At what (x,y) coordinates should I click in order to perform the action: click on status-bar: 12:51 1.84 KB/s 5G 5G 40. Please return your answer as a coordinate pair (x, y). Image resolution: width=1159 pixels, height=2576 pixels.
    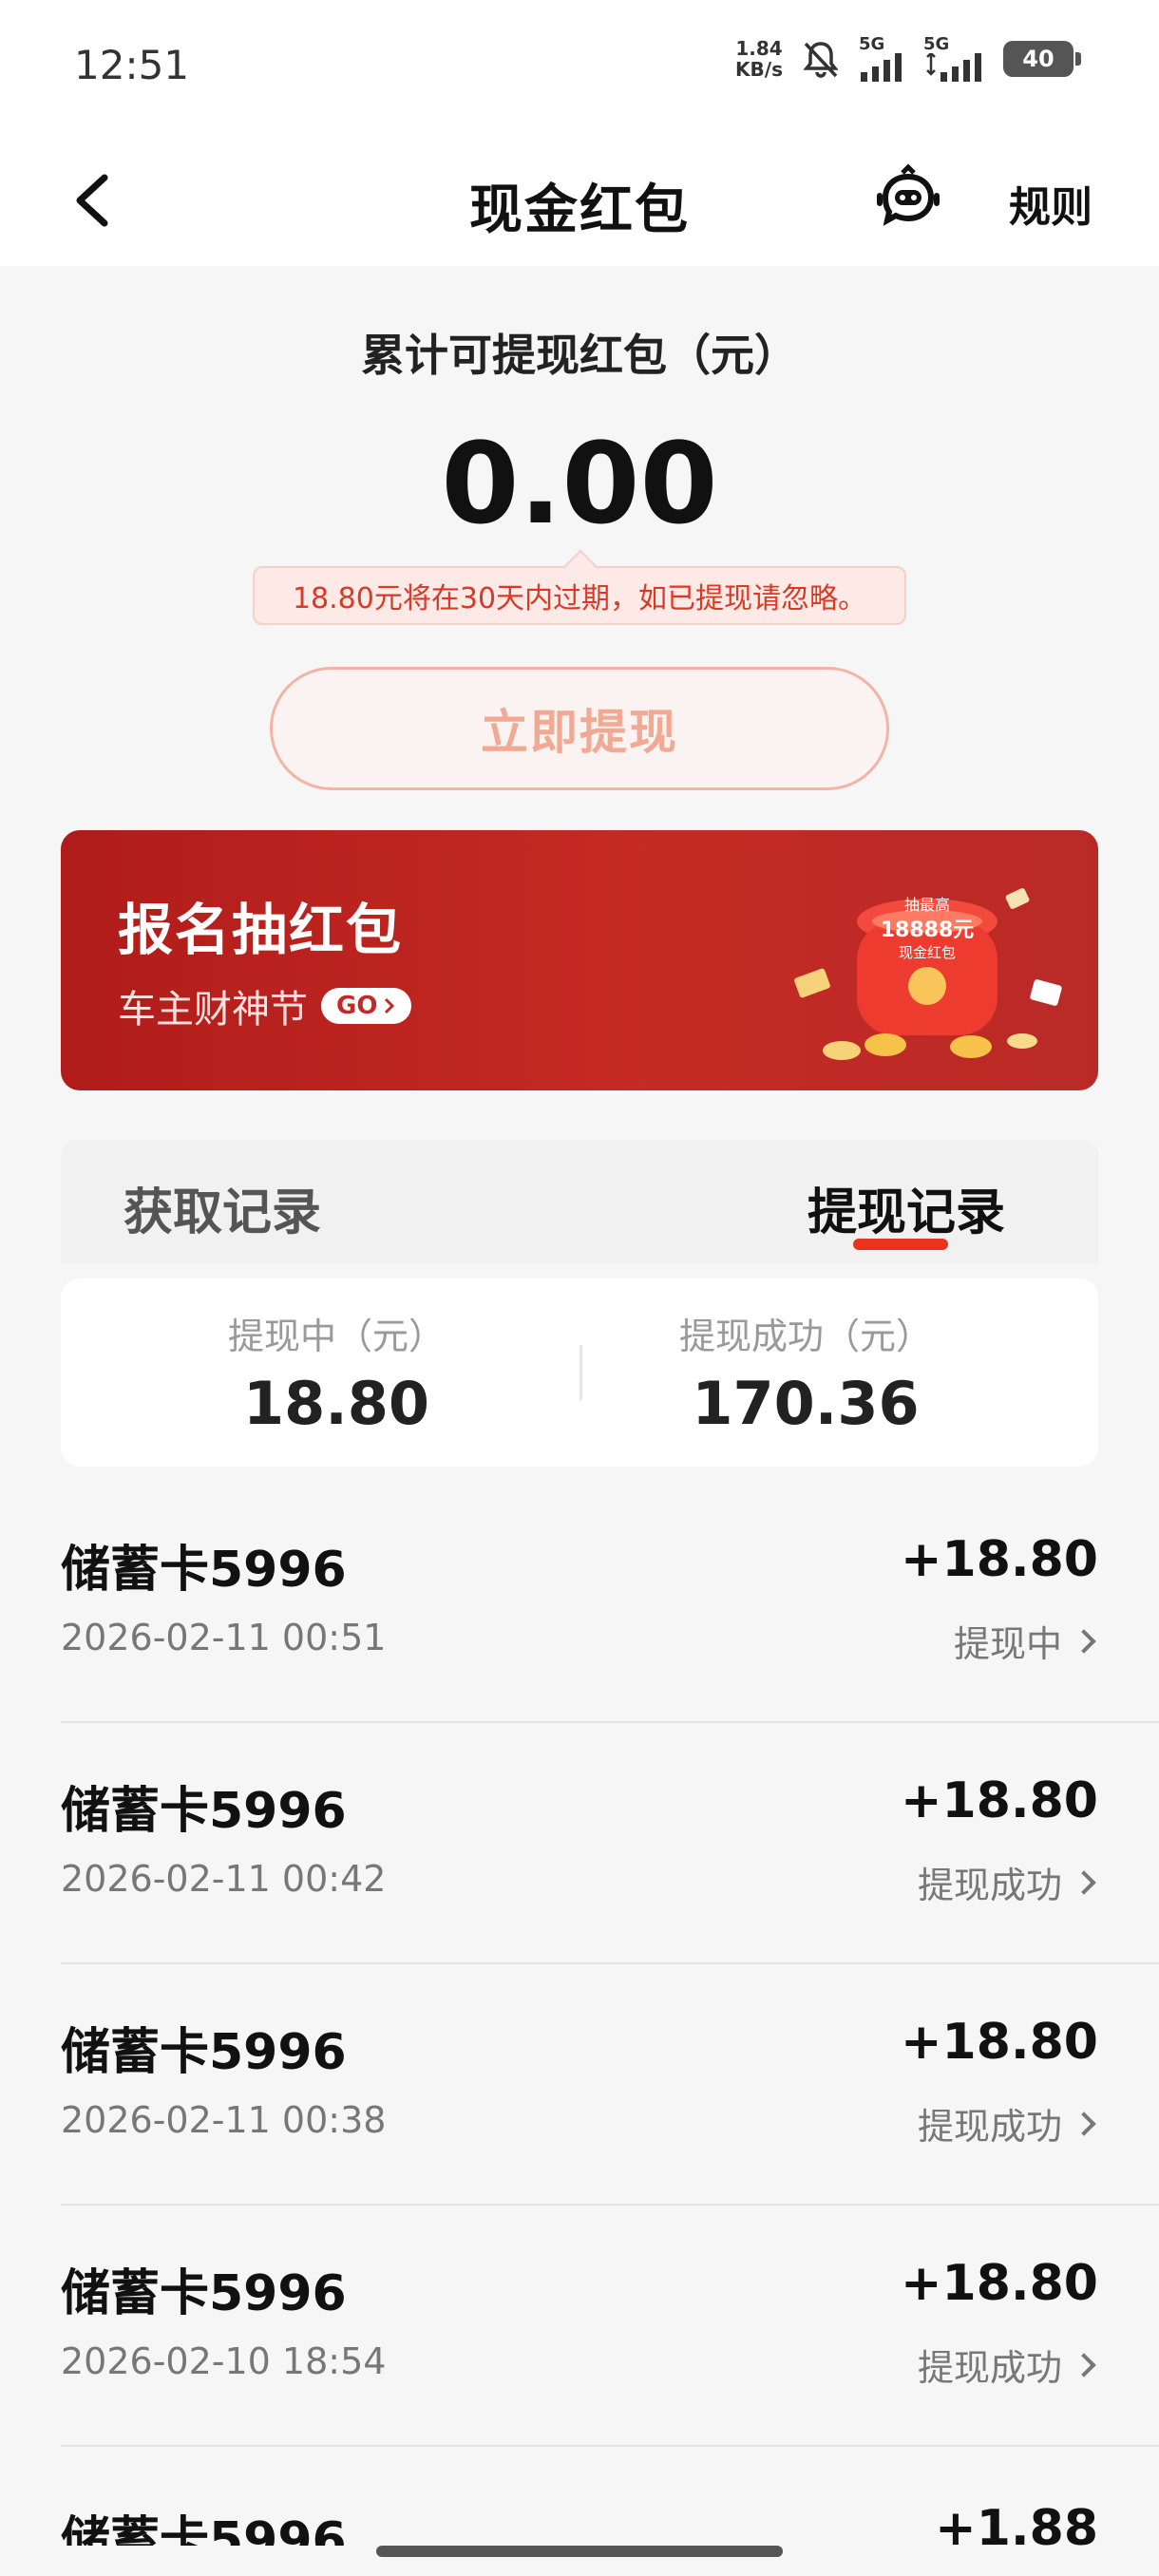
    Looking at the image, I should click on (579, 66).